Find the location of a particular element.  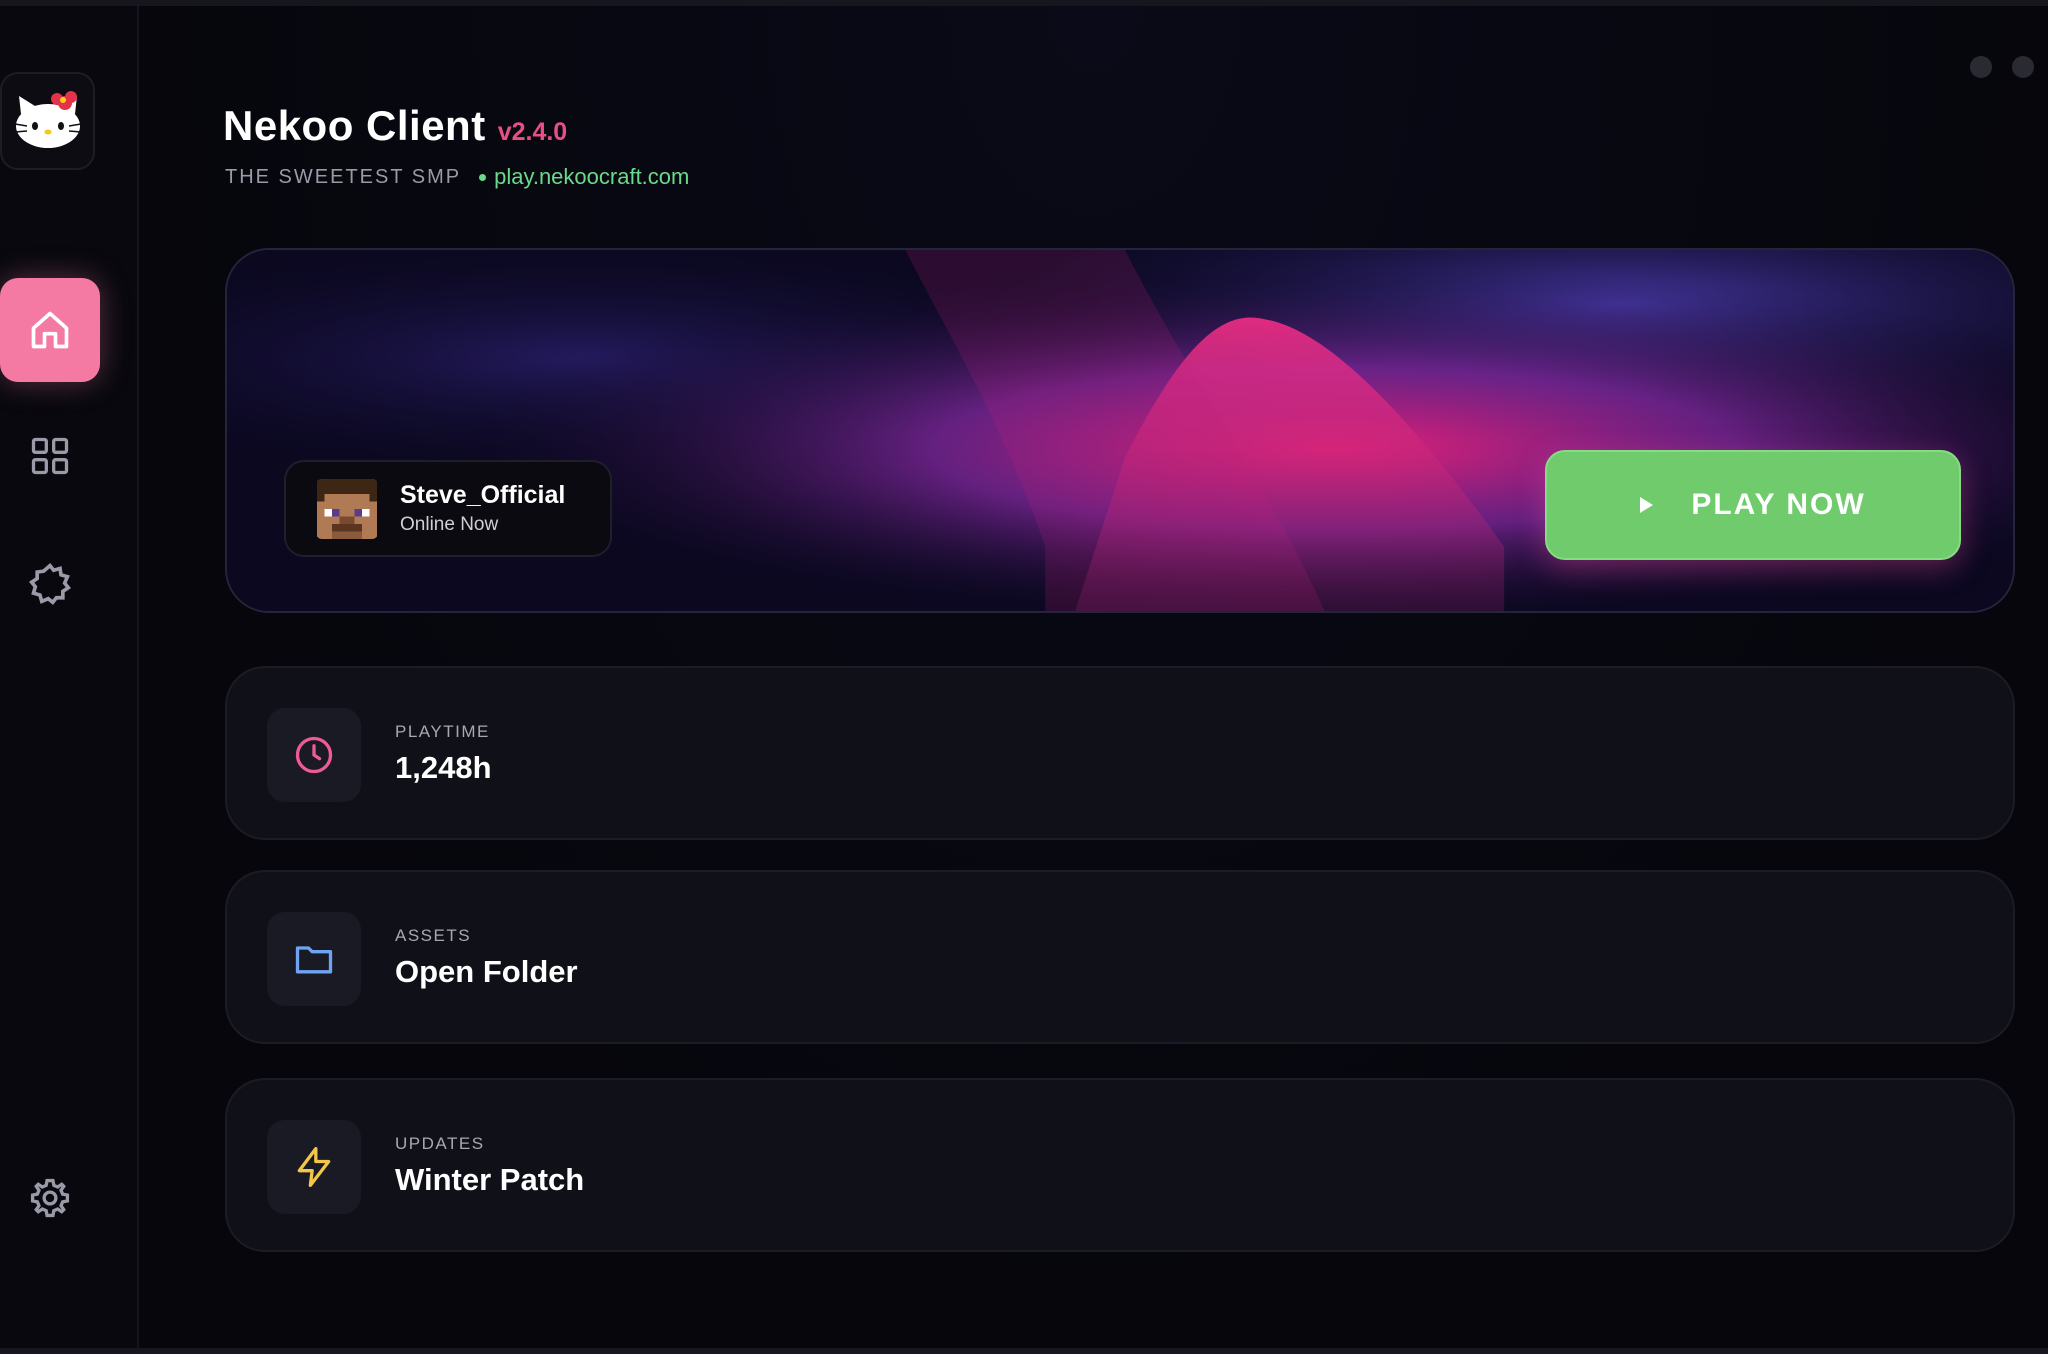

updates-card: UPDATES Winter Patch is located at coordinates (1120, 1165).